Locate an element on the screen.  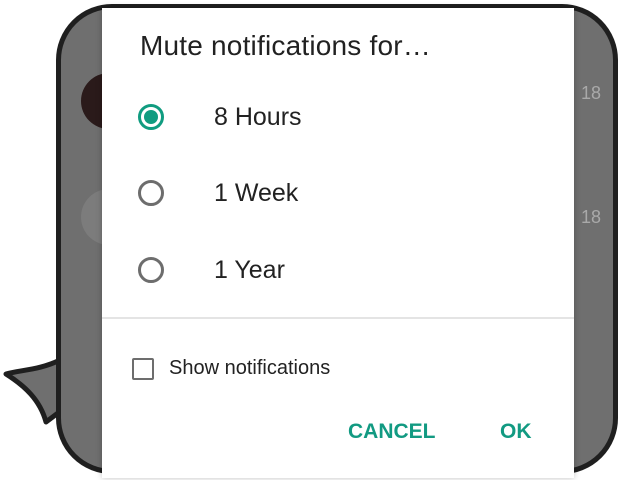
show-notifications-row: Show notifications is located at coordinates (231, 368).